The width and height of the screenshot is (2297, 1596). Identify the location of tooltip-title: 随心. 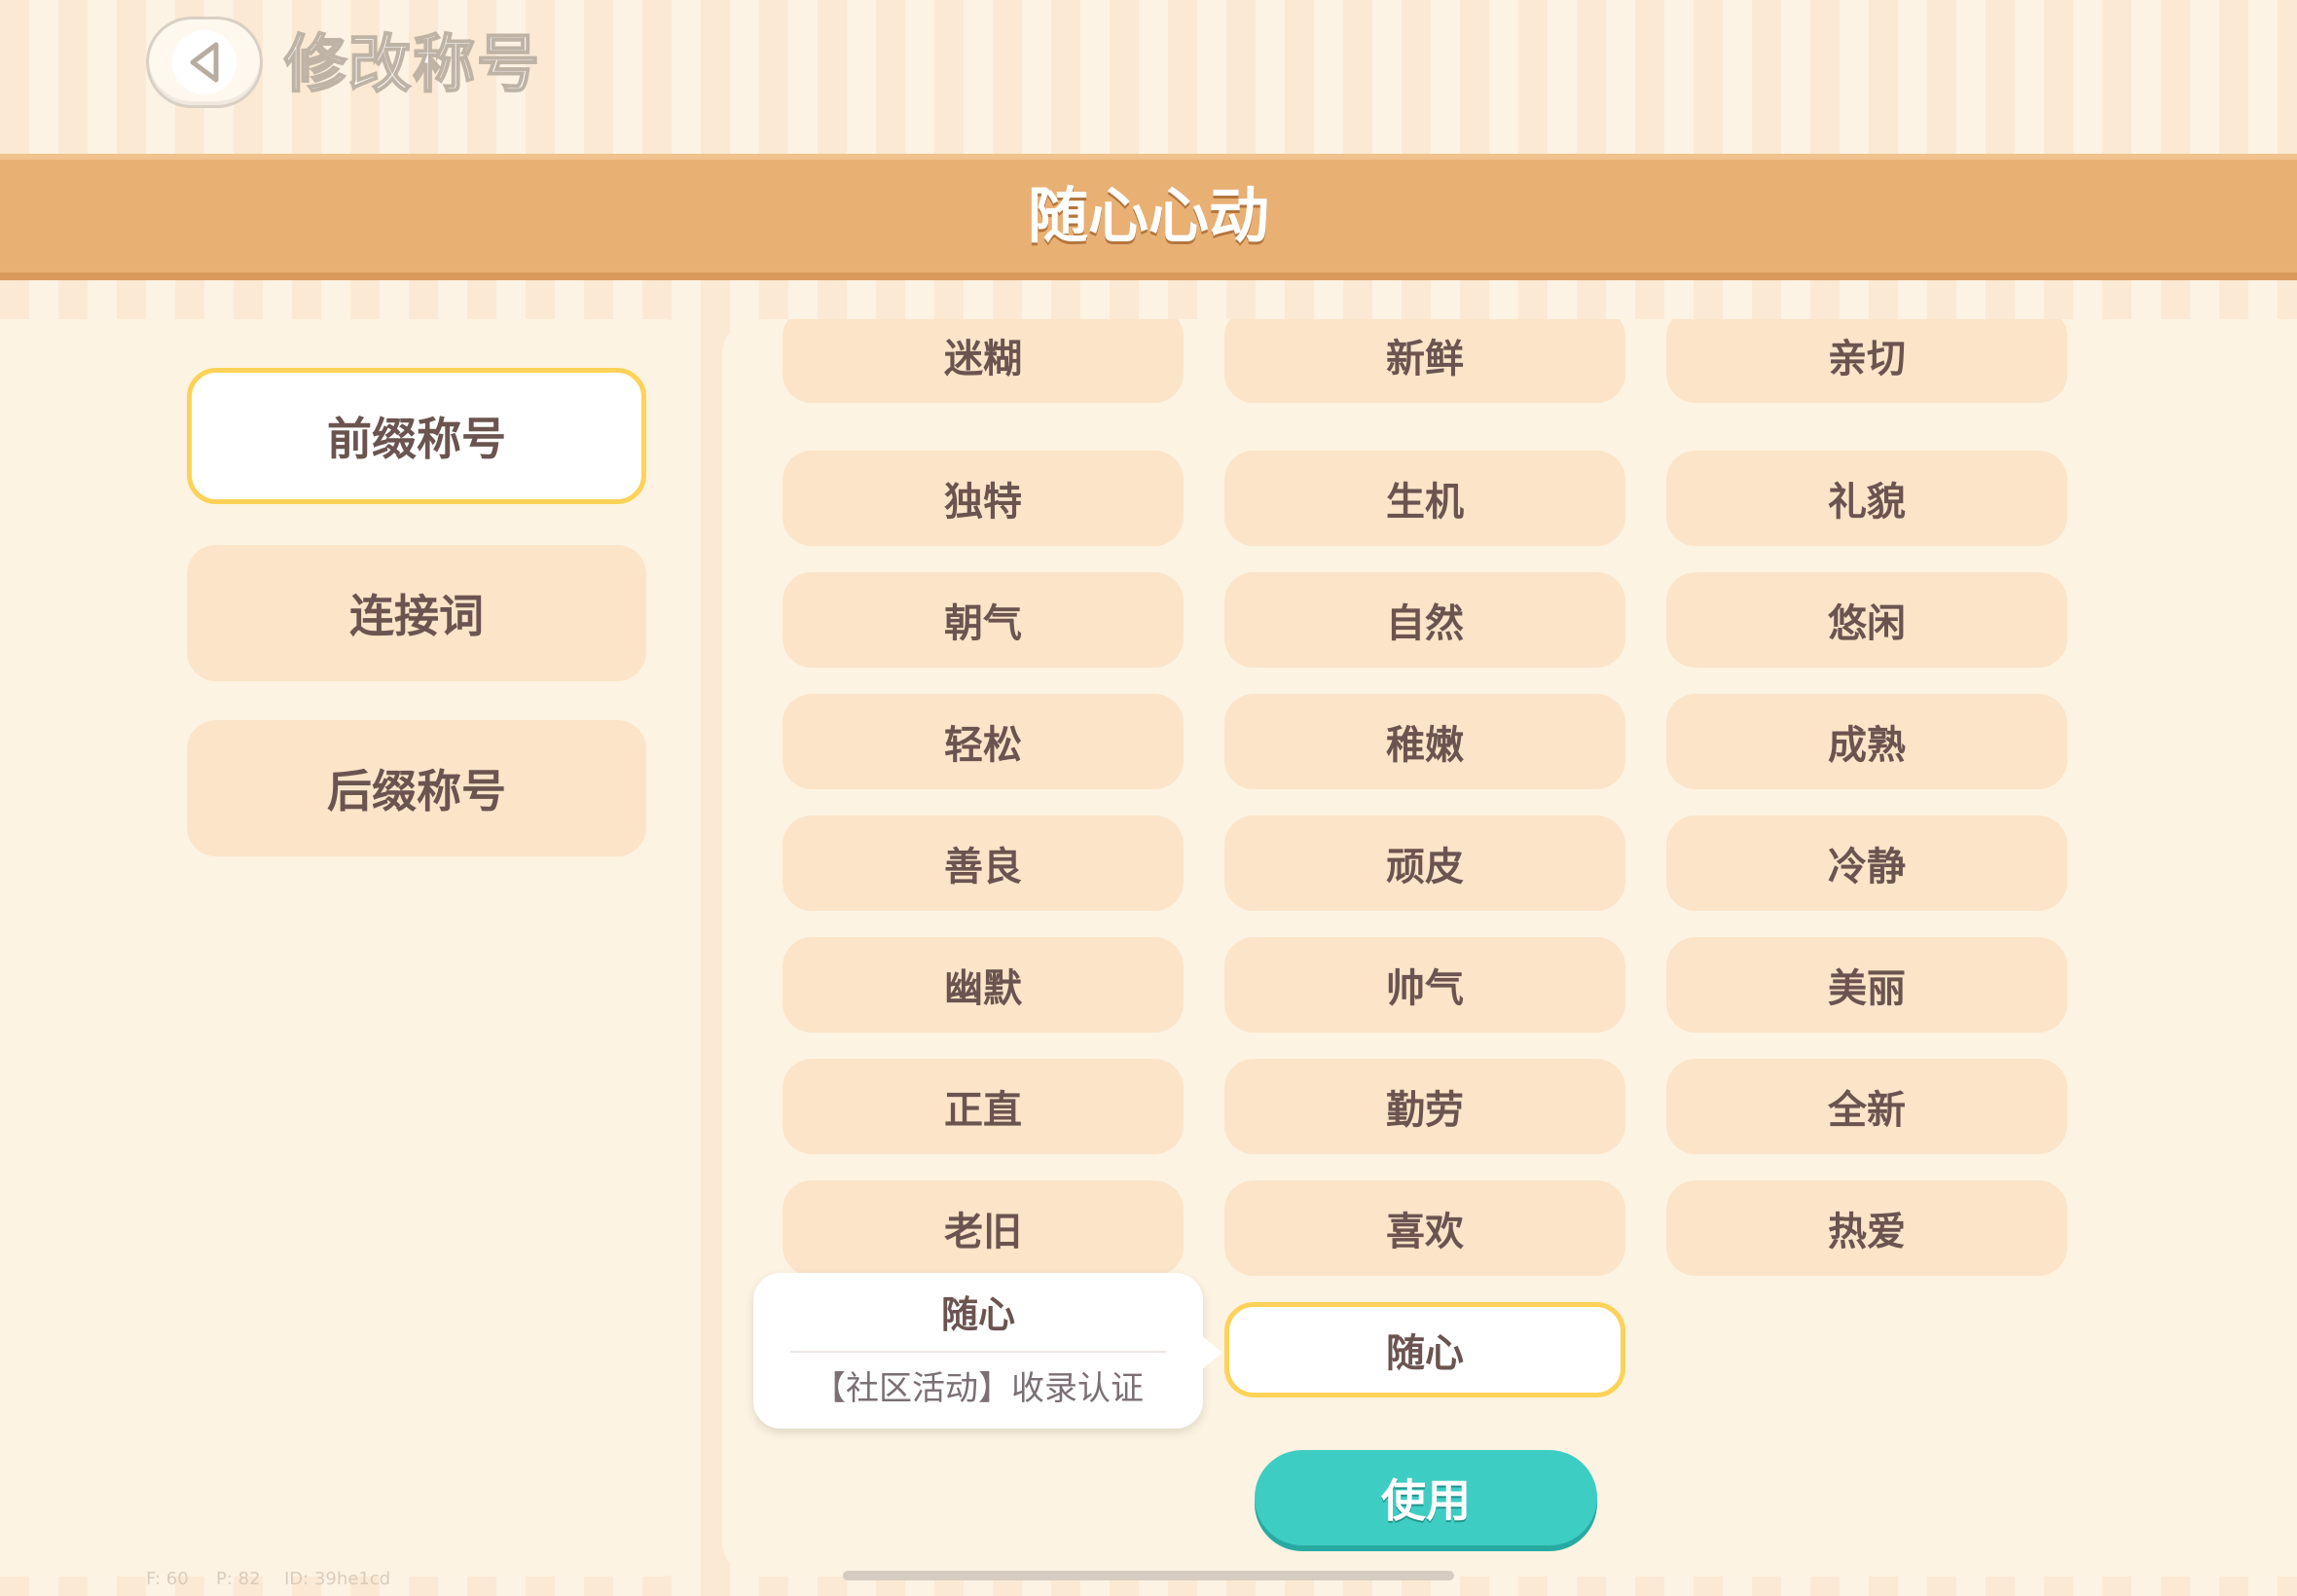
(977, 1315).